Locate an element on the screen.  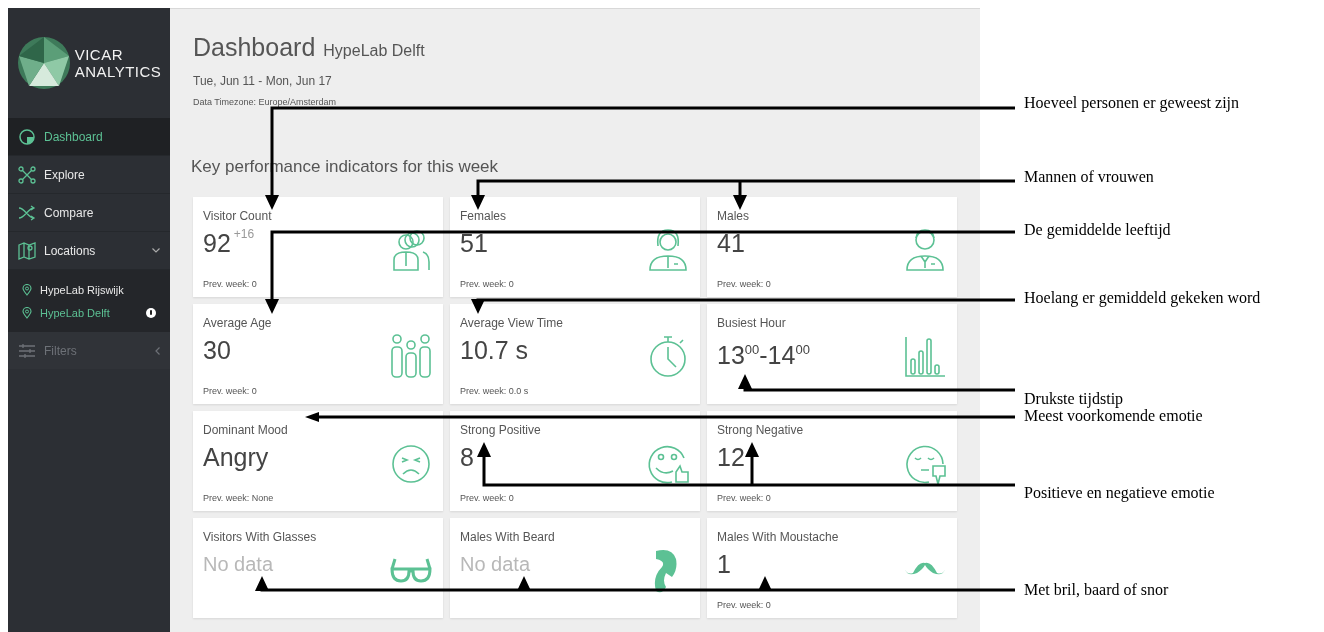
annotation-label: Hoeveel personen er geweest zijn is located at coordinates (1132, 103).